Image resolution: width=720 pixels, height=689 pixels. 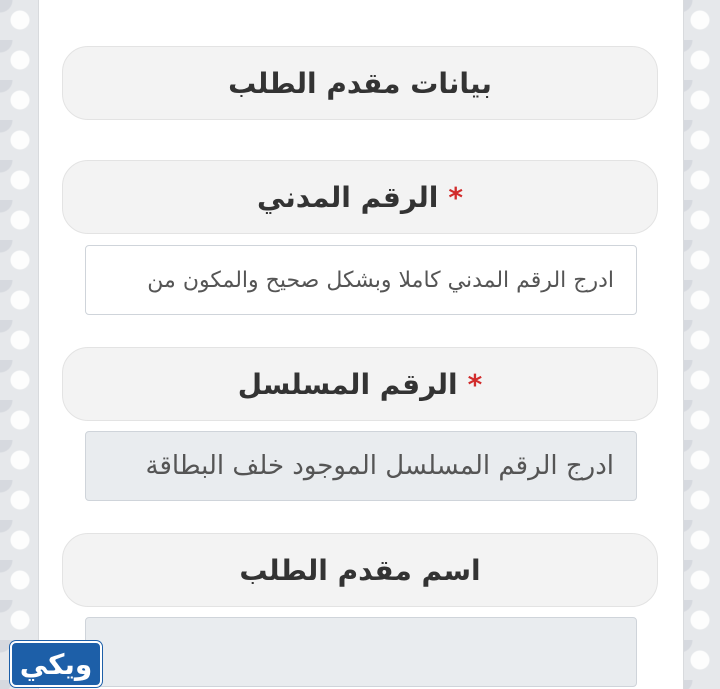 I want to click on serial-number-label: * الرقم المسلسل, so click(x=360, y=384).